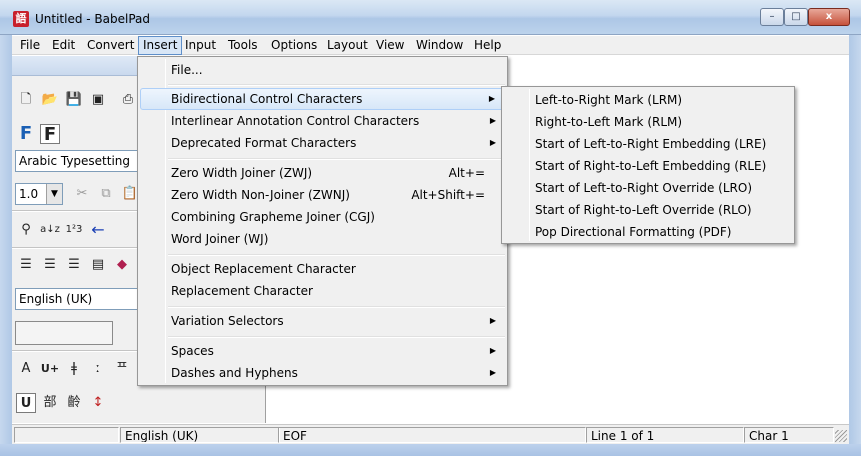  What do you see at coordinates (466, 173) in the screenshot?
I see `menu-item-shortcut: Alt+=` at bounding box center [466, 173].